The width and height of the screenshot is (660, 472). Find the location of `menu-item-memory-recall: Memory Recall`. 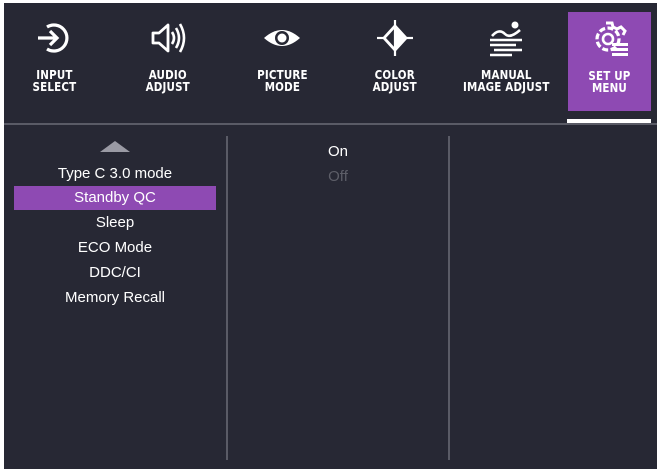

menu-item-memory-recall: Memory Recall is located at coordinates (115, 297).